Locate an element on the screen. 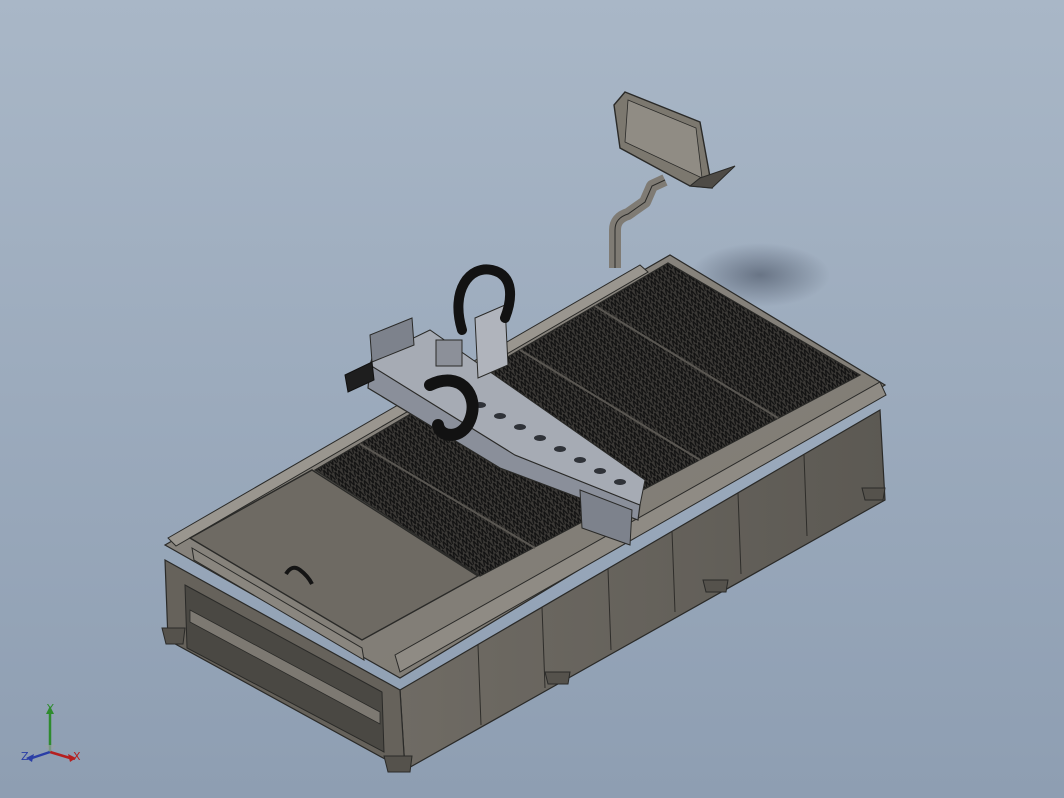 The image size is (1064, 798). axis-label-z: Z is located at coordinates (25, 756).